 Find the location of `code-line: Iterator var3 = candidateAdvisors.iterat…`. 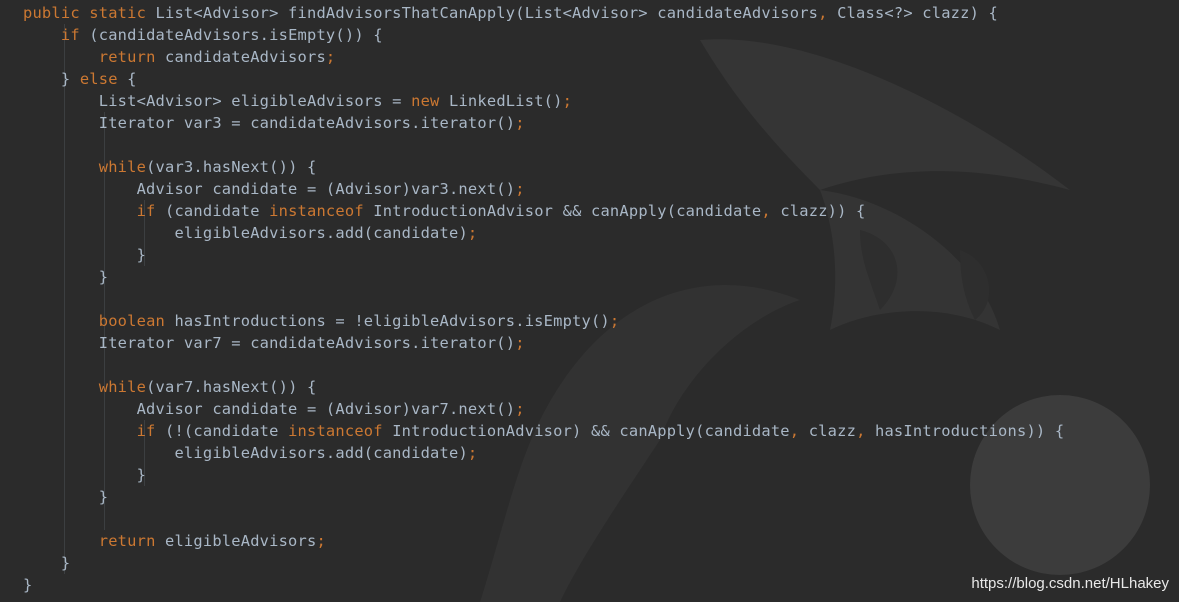

code-line: Iterator var3 = candidateAdvisors.iterat… is located at coordinates (598, 123).